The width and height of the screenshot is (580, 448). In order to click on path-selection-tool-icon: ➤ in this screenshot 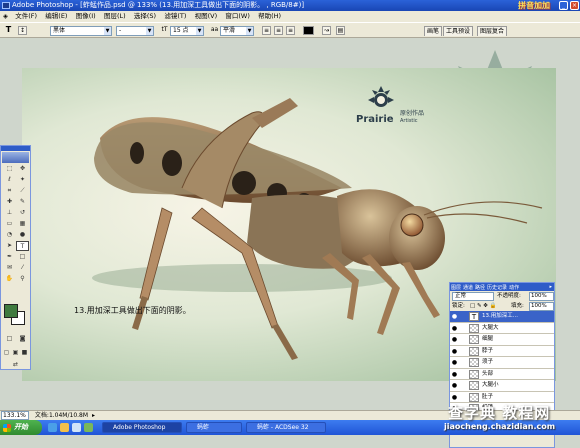, I will do `click(9, 246)`.